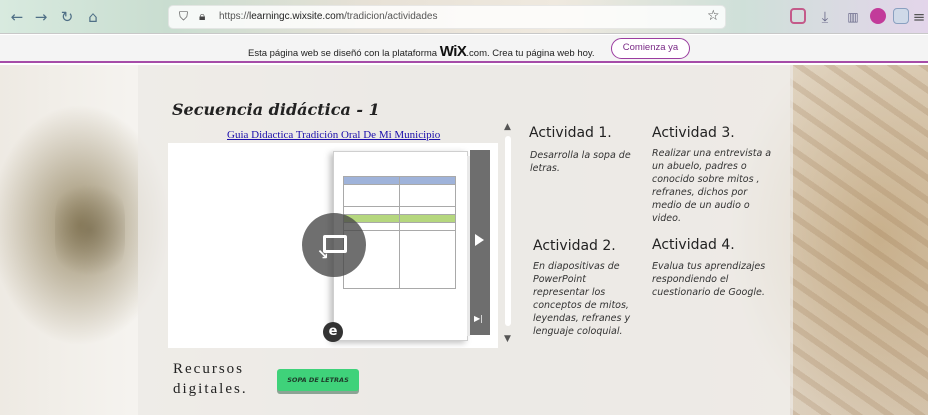 The height and width of the screenshot is (415, 928). I want to click on reload-icon: ↻, so click(67, 17).